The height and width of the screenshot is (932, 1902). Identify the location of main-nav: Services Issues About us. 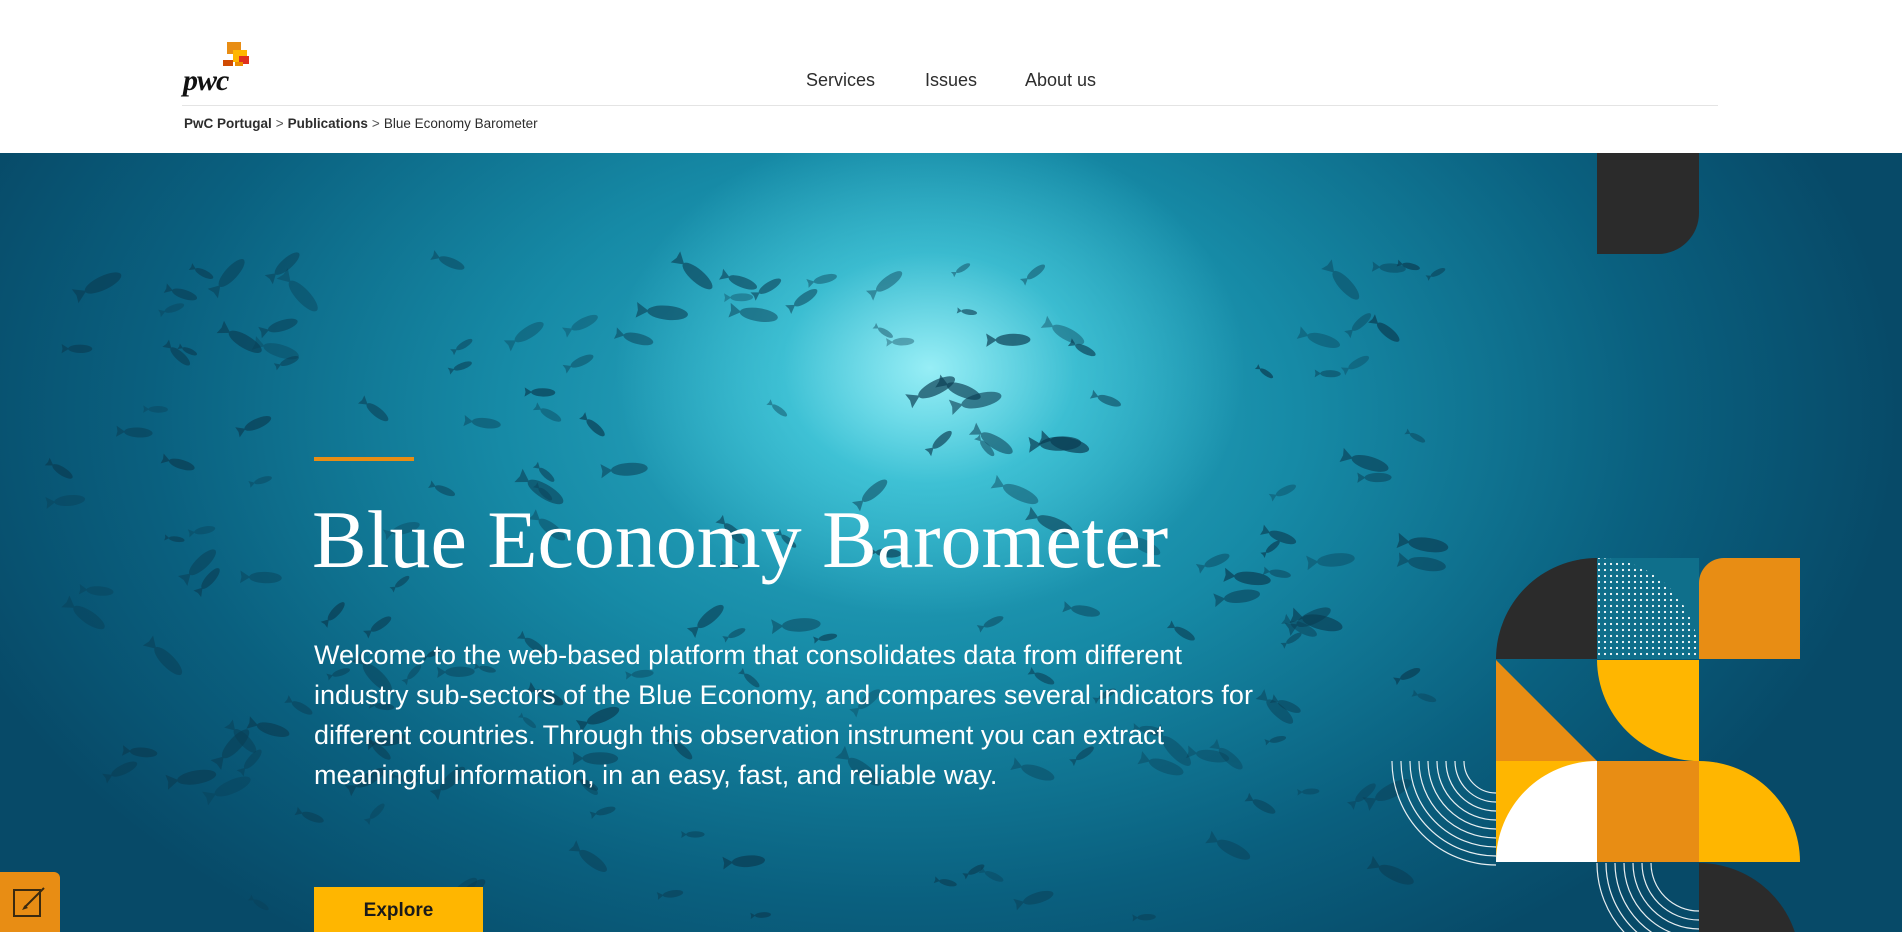
(951, 85).